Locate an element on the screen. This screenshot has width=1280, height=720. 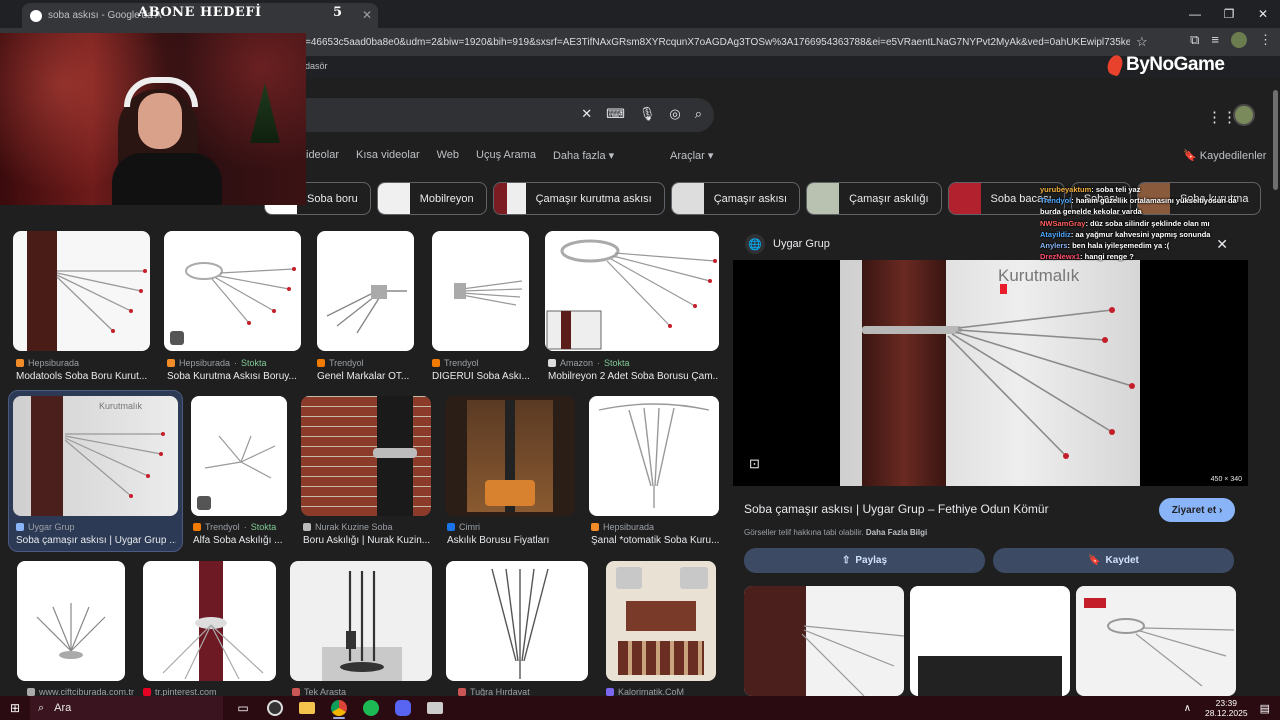
minimize-icon: — is located at coordinates (1195, 14).